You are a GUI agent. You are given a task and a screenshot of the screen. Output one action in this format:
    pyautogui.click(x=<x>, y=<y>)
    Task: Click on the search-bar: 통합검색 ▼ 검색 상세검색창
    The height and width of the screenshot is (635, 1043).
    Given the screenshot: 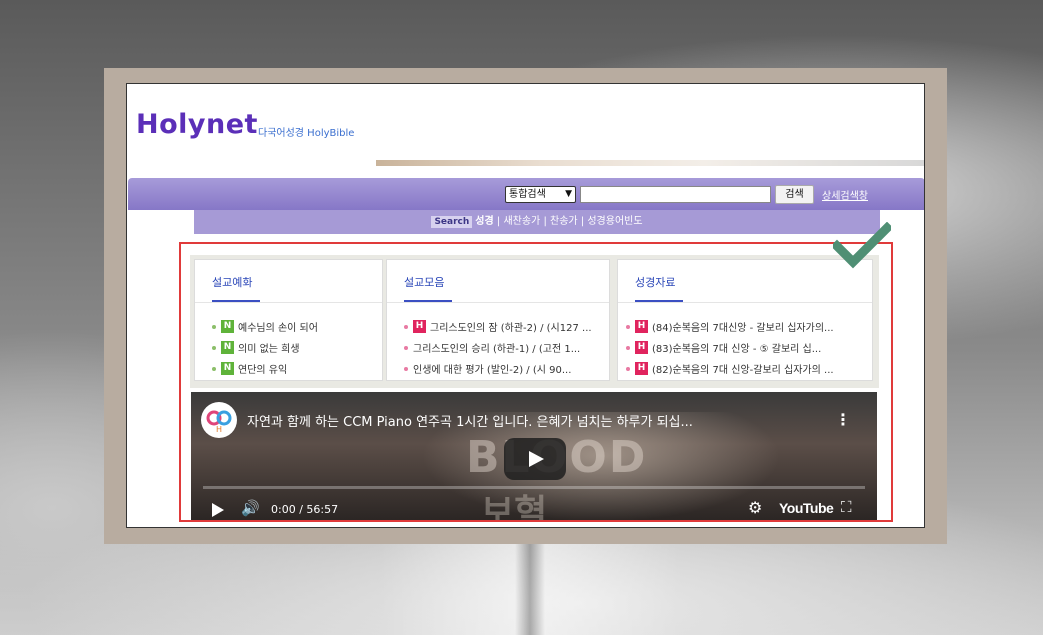 What is the action you would take?
    pyautogui.click(x=526, y=194)
    